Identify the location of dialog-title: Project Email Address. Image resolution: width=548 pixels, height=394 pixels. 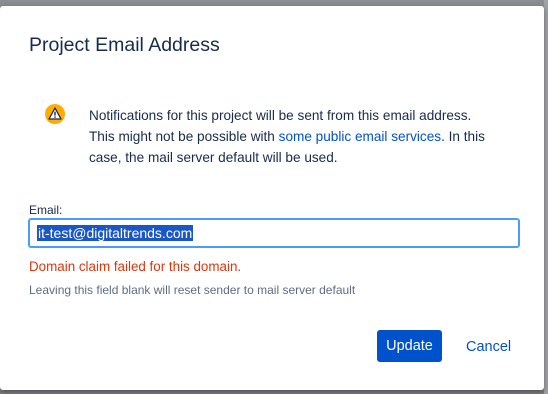
(124, 45).